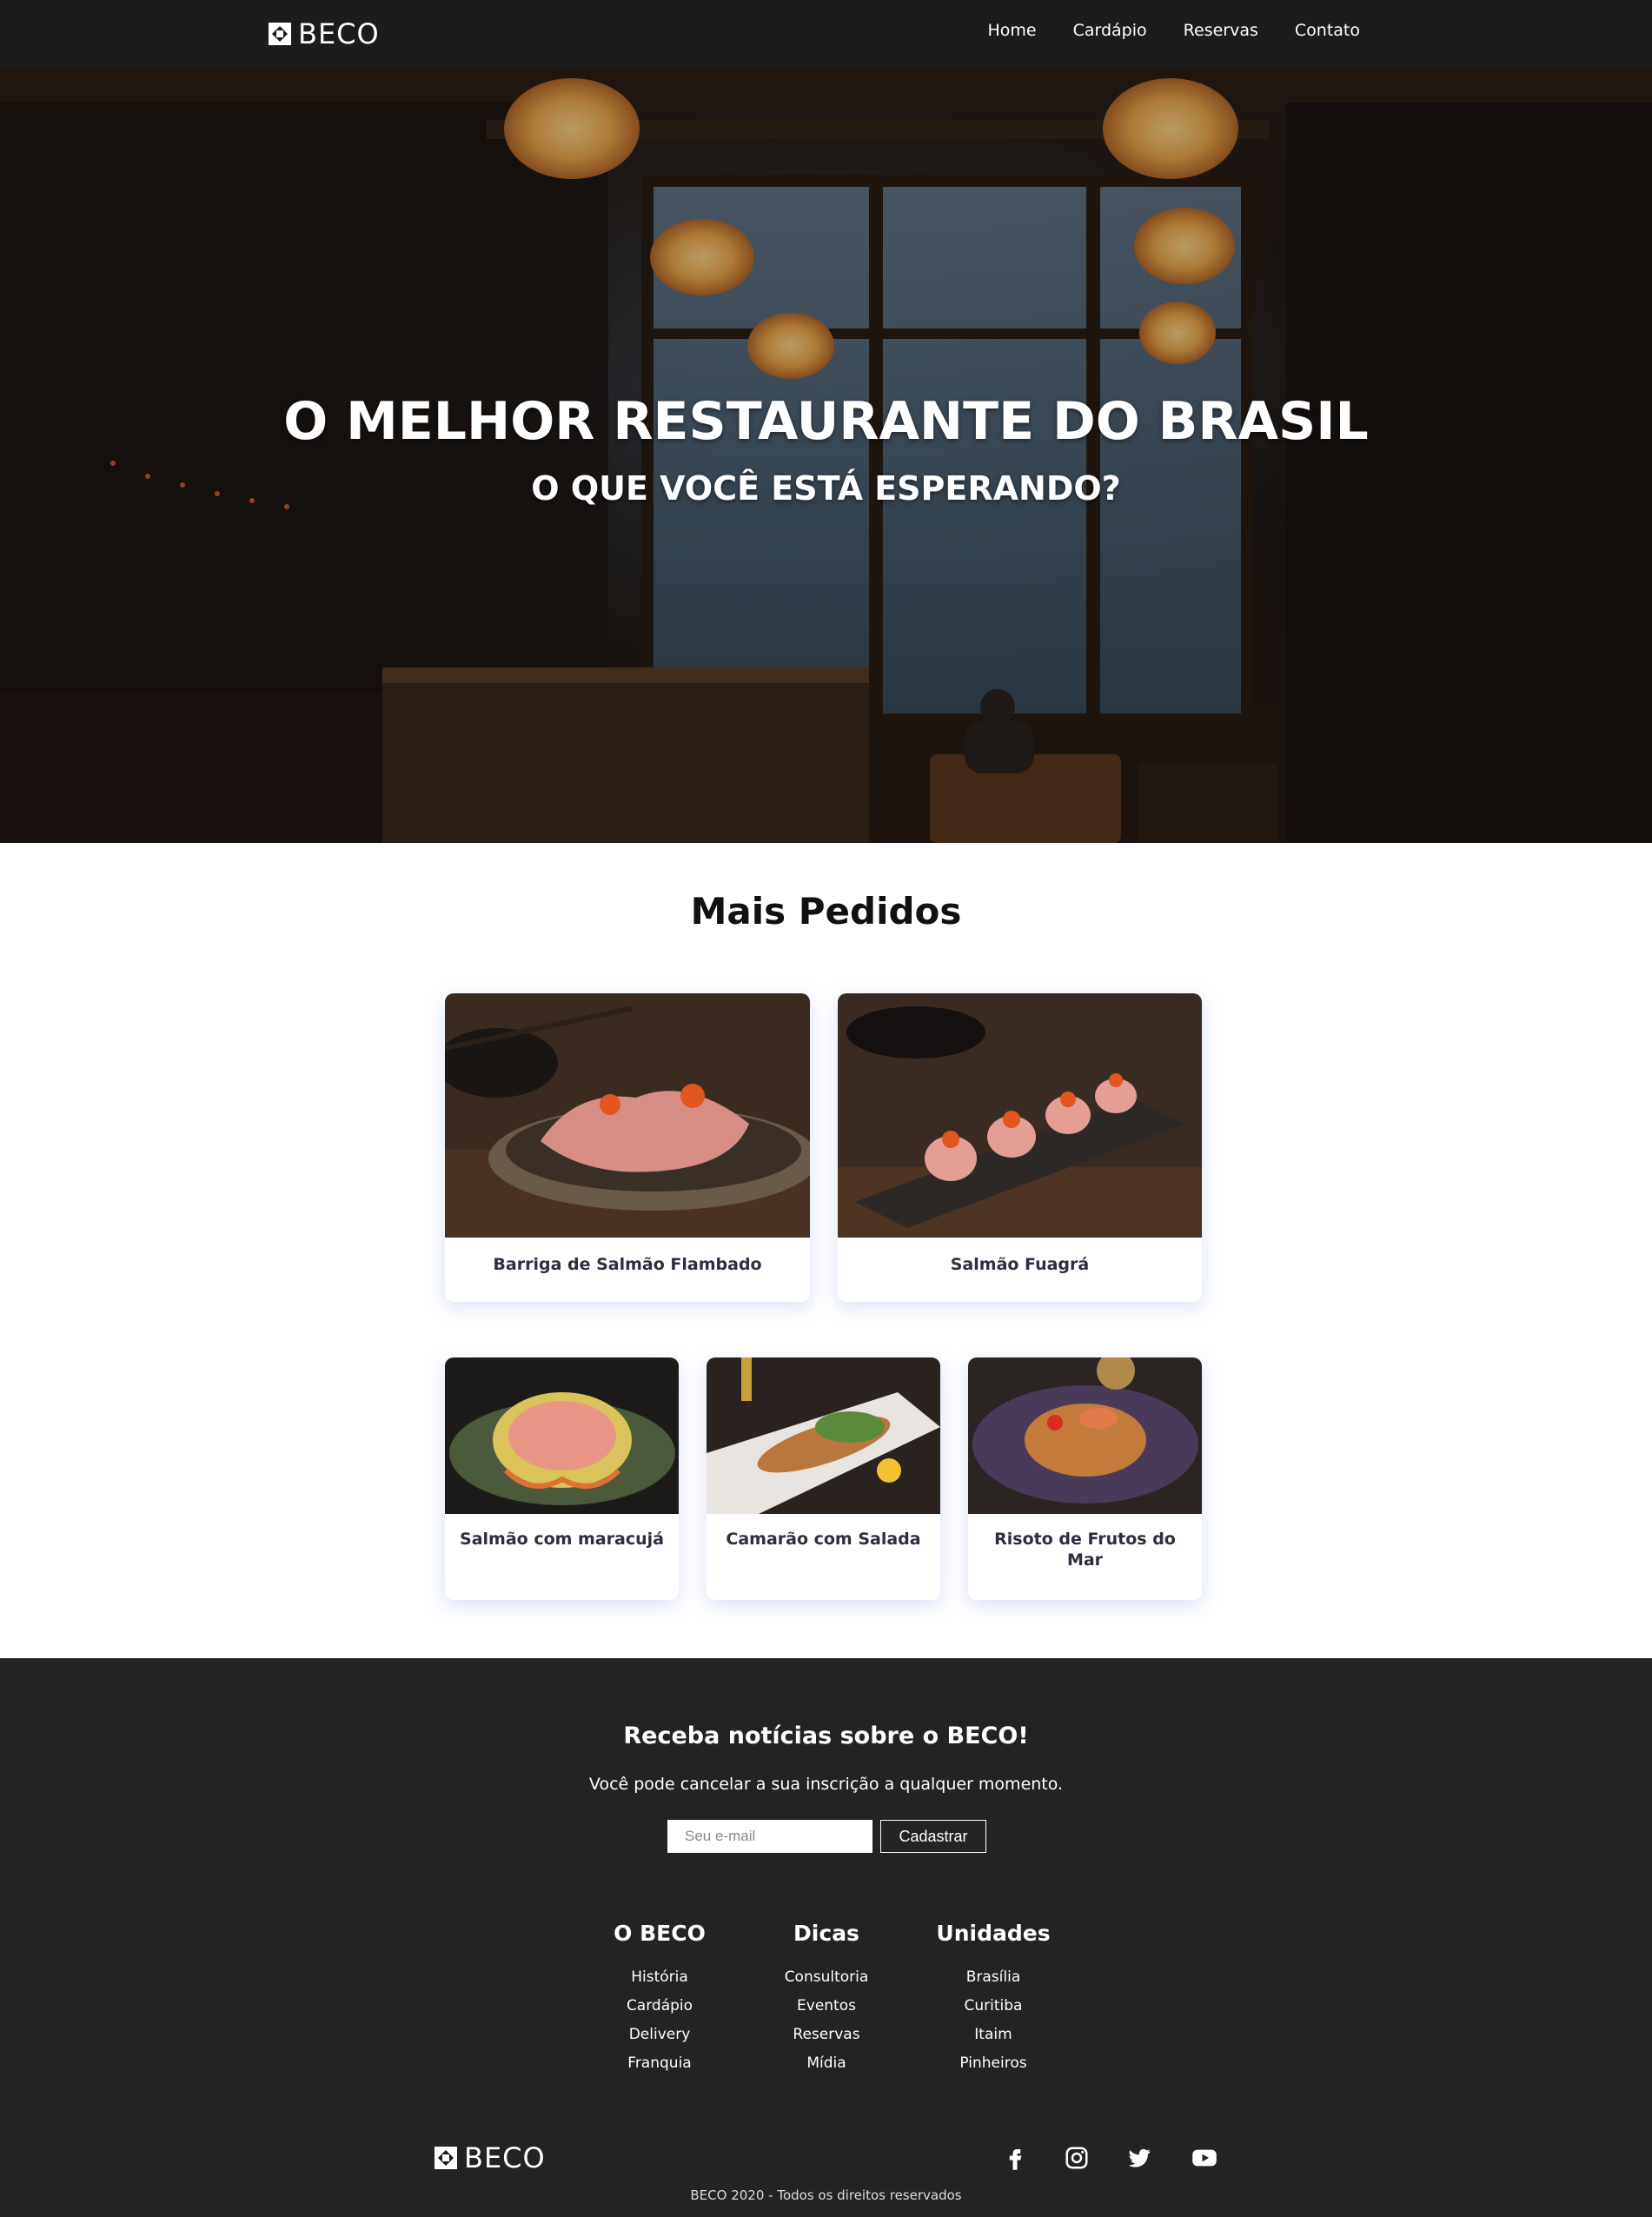 Image resolution: width=1652 pixels, height=2217 pixels. I want to click on brand-logo: BECO, so click(325, 34).